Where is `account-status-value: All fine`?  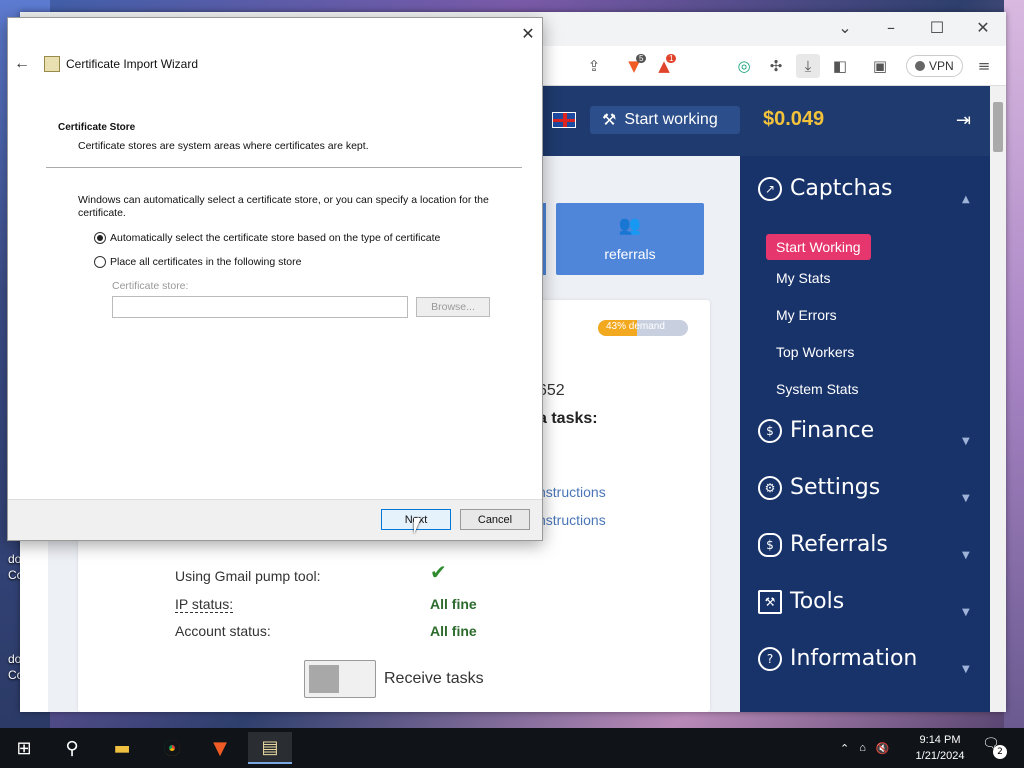
account-status-value: All fine is located at coordinates (453, 631).